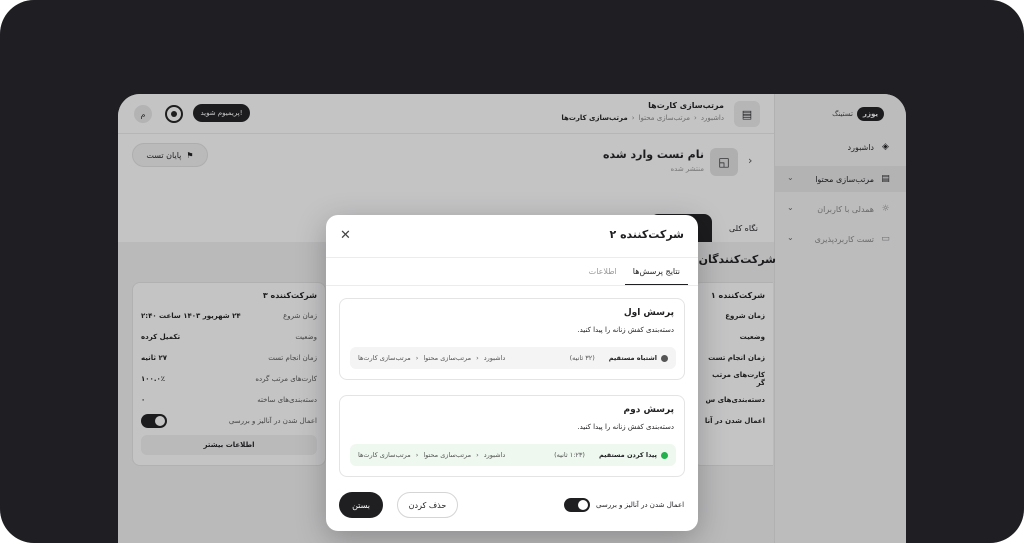 The width and height of the screenshot is (1024, 543). Describe the element at coordinates (743, 228) in the screenshot. I see `tab-overview: نگاه کلی` at that location.